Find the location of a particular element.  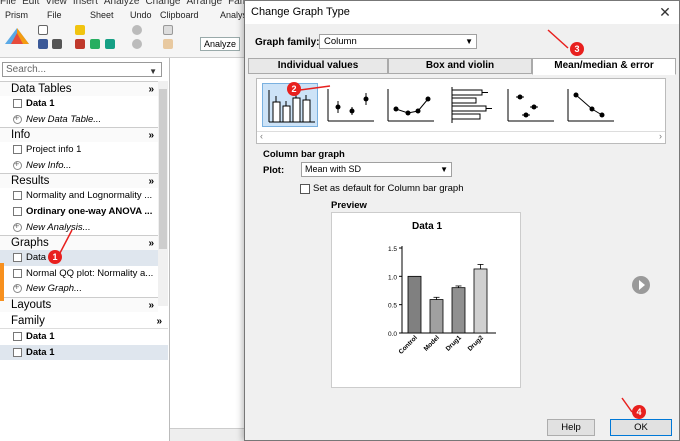

preview-panel: Data 1 0.0 0.5 1.0 1.5 Control Model Drug1 Drug2 is located at coordinates (426, 300).